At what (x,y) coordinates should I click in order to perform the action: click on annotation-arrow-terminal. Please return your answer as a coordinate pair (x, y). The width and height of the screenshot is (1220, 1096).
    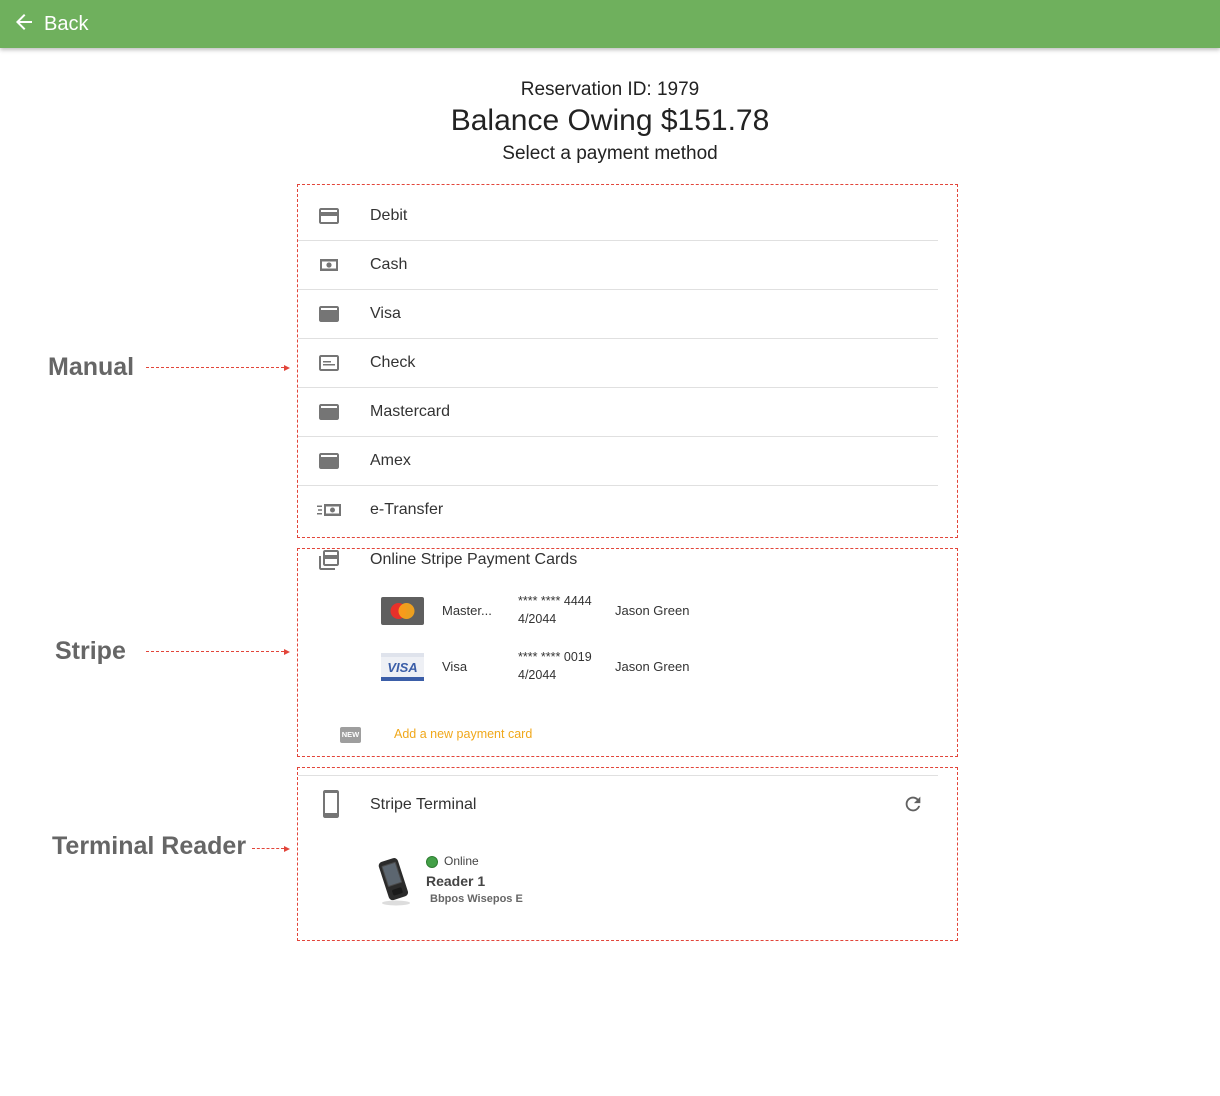
    Looking at the image, I should click on (271, 849).